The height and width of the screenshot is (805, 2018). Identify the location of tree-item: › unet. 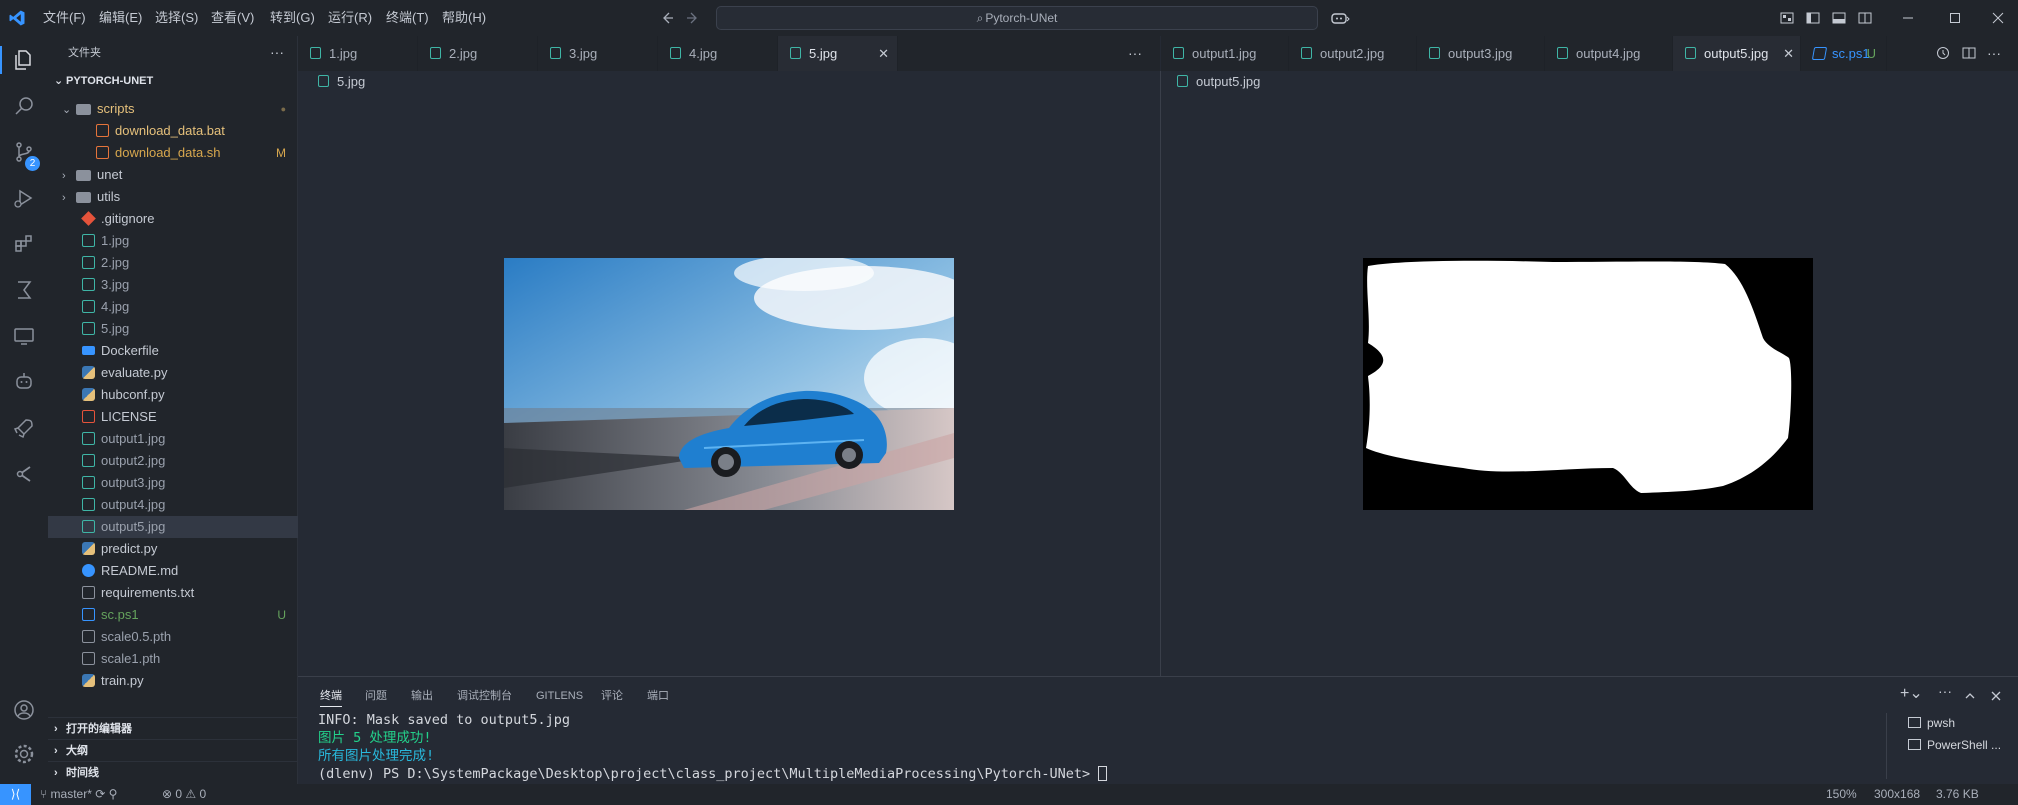
(173, 175).